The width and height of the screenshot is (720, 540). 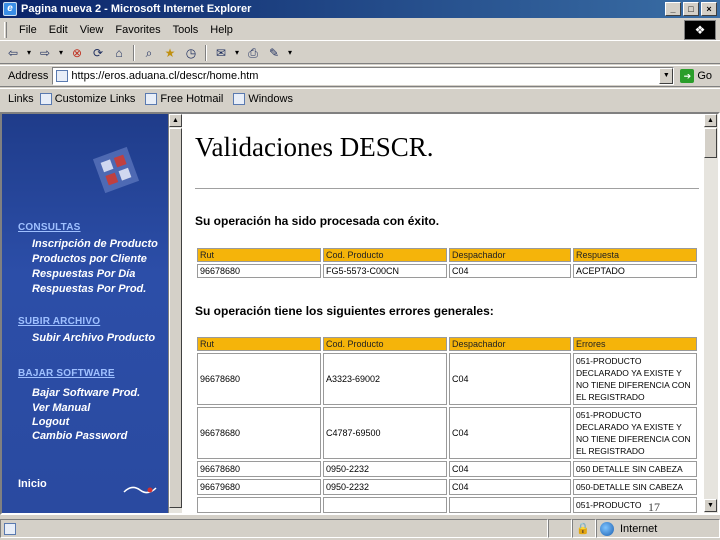 I want to click on home-icon: ⌂, so click(x=119, y=53).